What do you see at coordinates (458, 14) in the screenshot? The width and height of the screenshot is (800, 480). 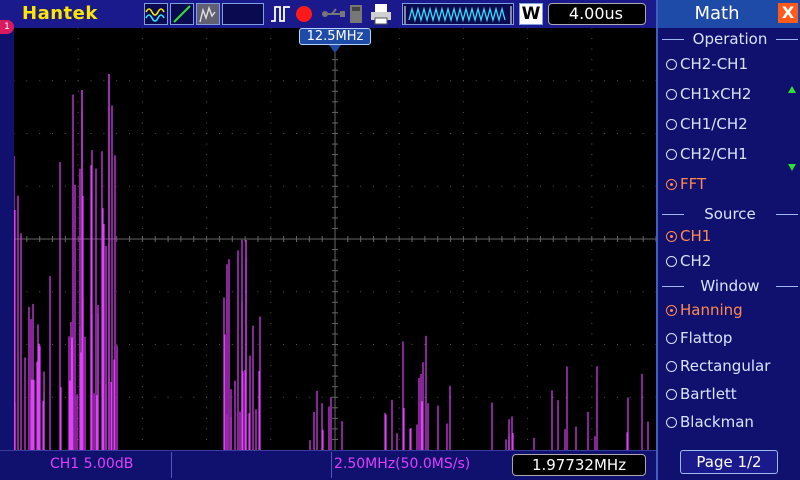 I see `trigger-position-bar` at bounding box center [458, 14].